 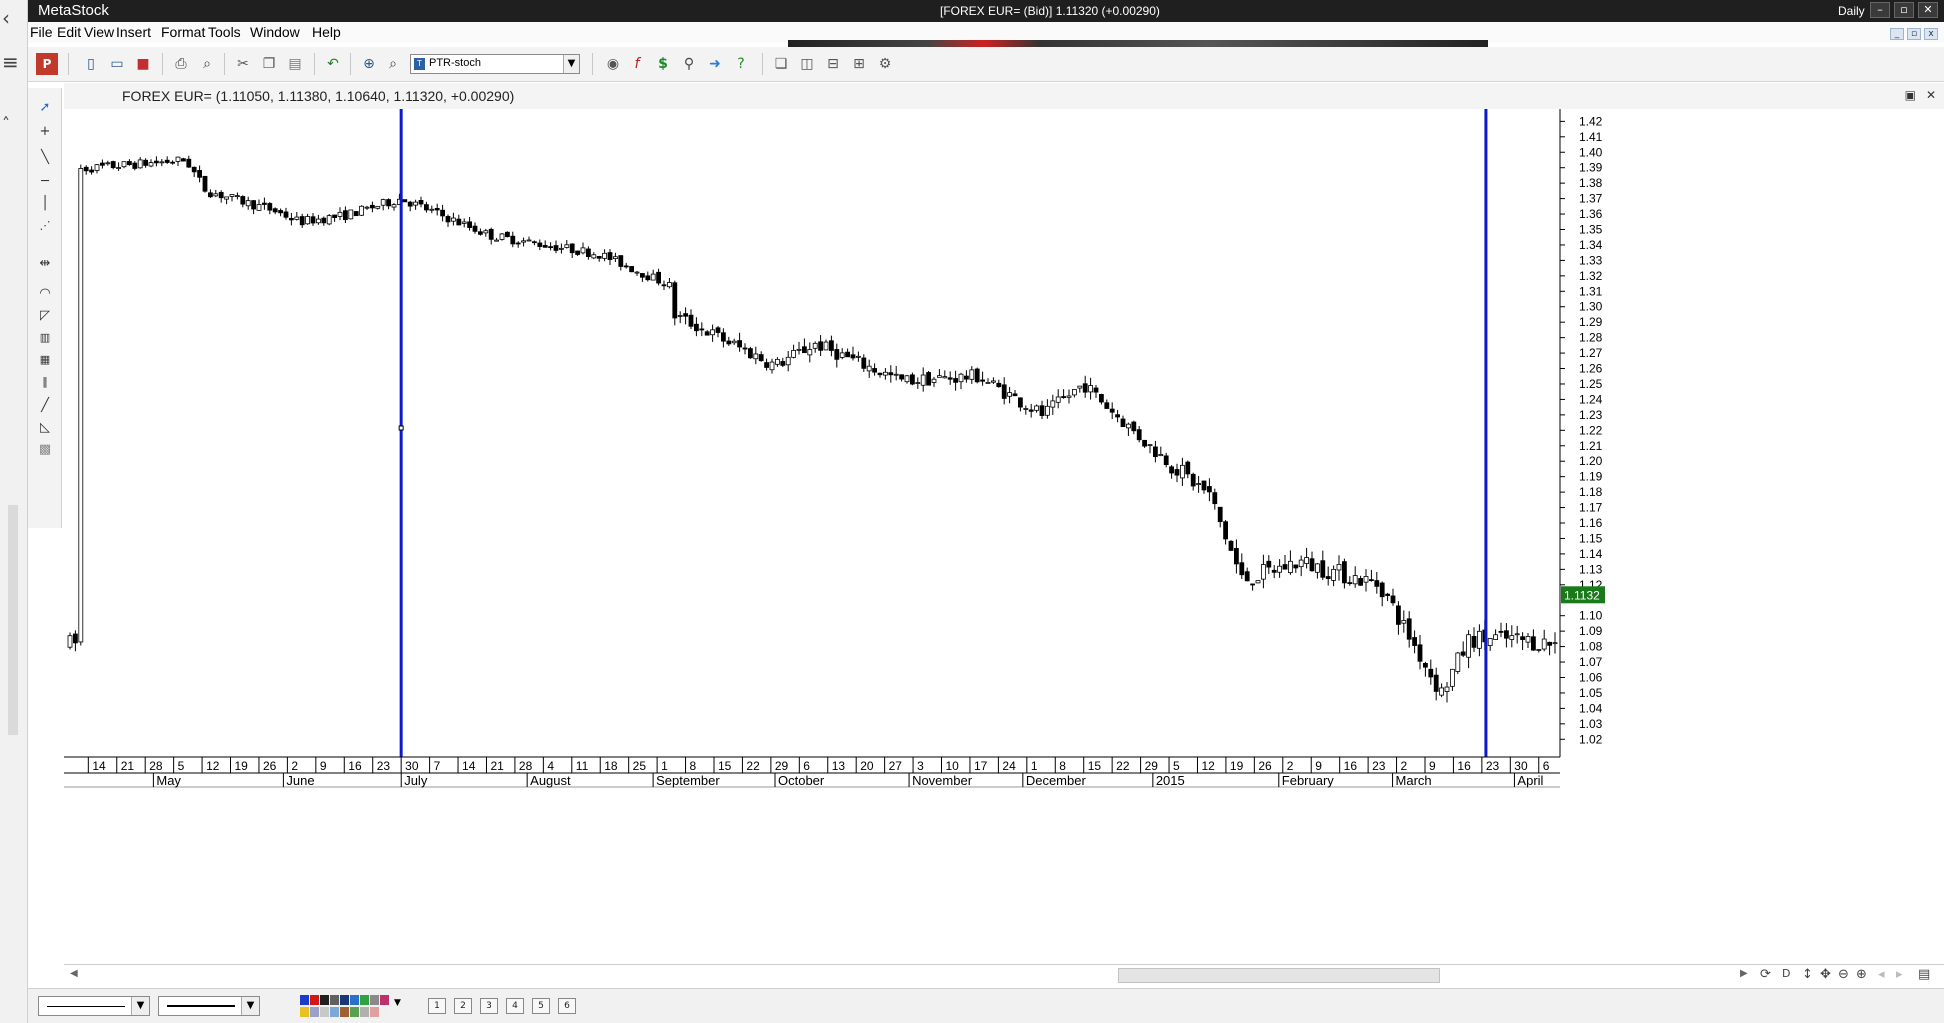 What do you see at coordinates (1880, 10) in the screenshot?
I see `minimize-button: –` at bounding box center [1880, 10].